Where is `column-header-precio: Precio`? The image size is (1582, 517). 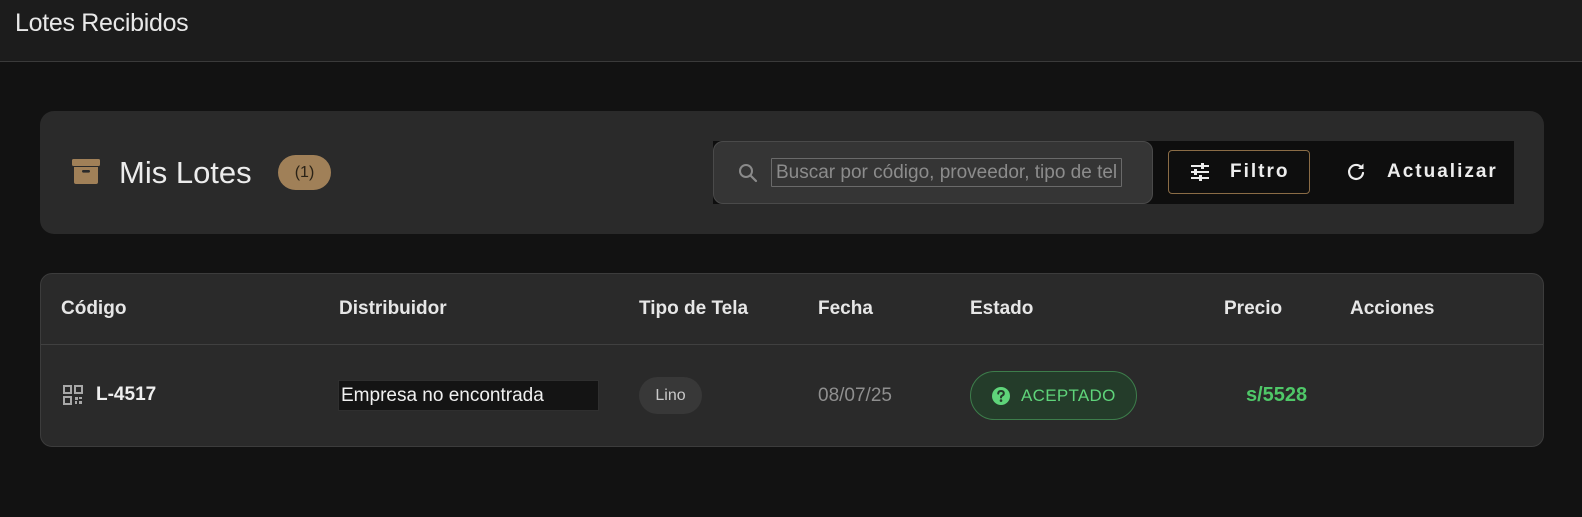
column-header-precio: Precio is located at coordinates (1253, 309).